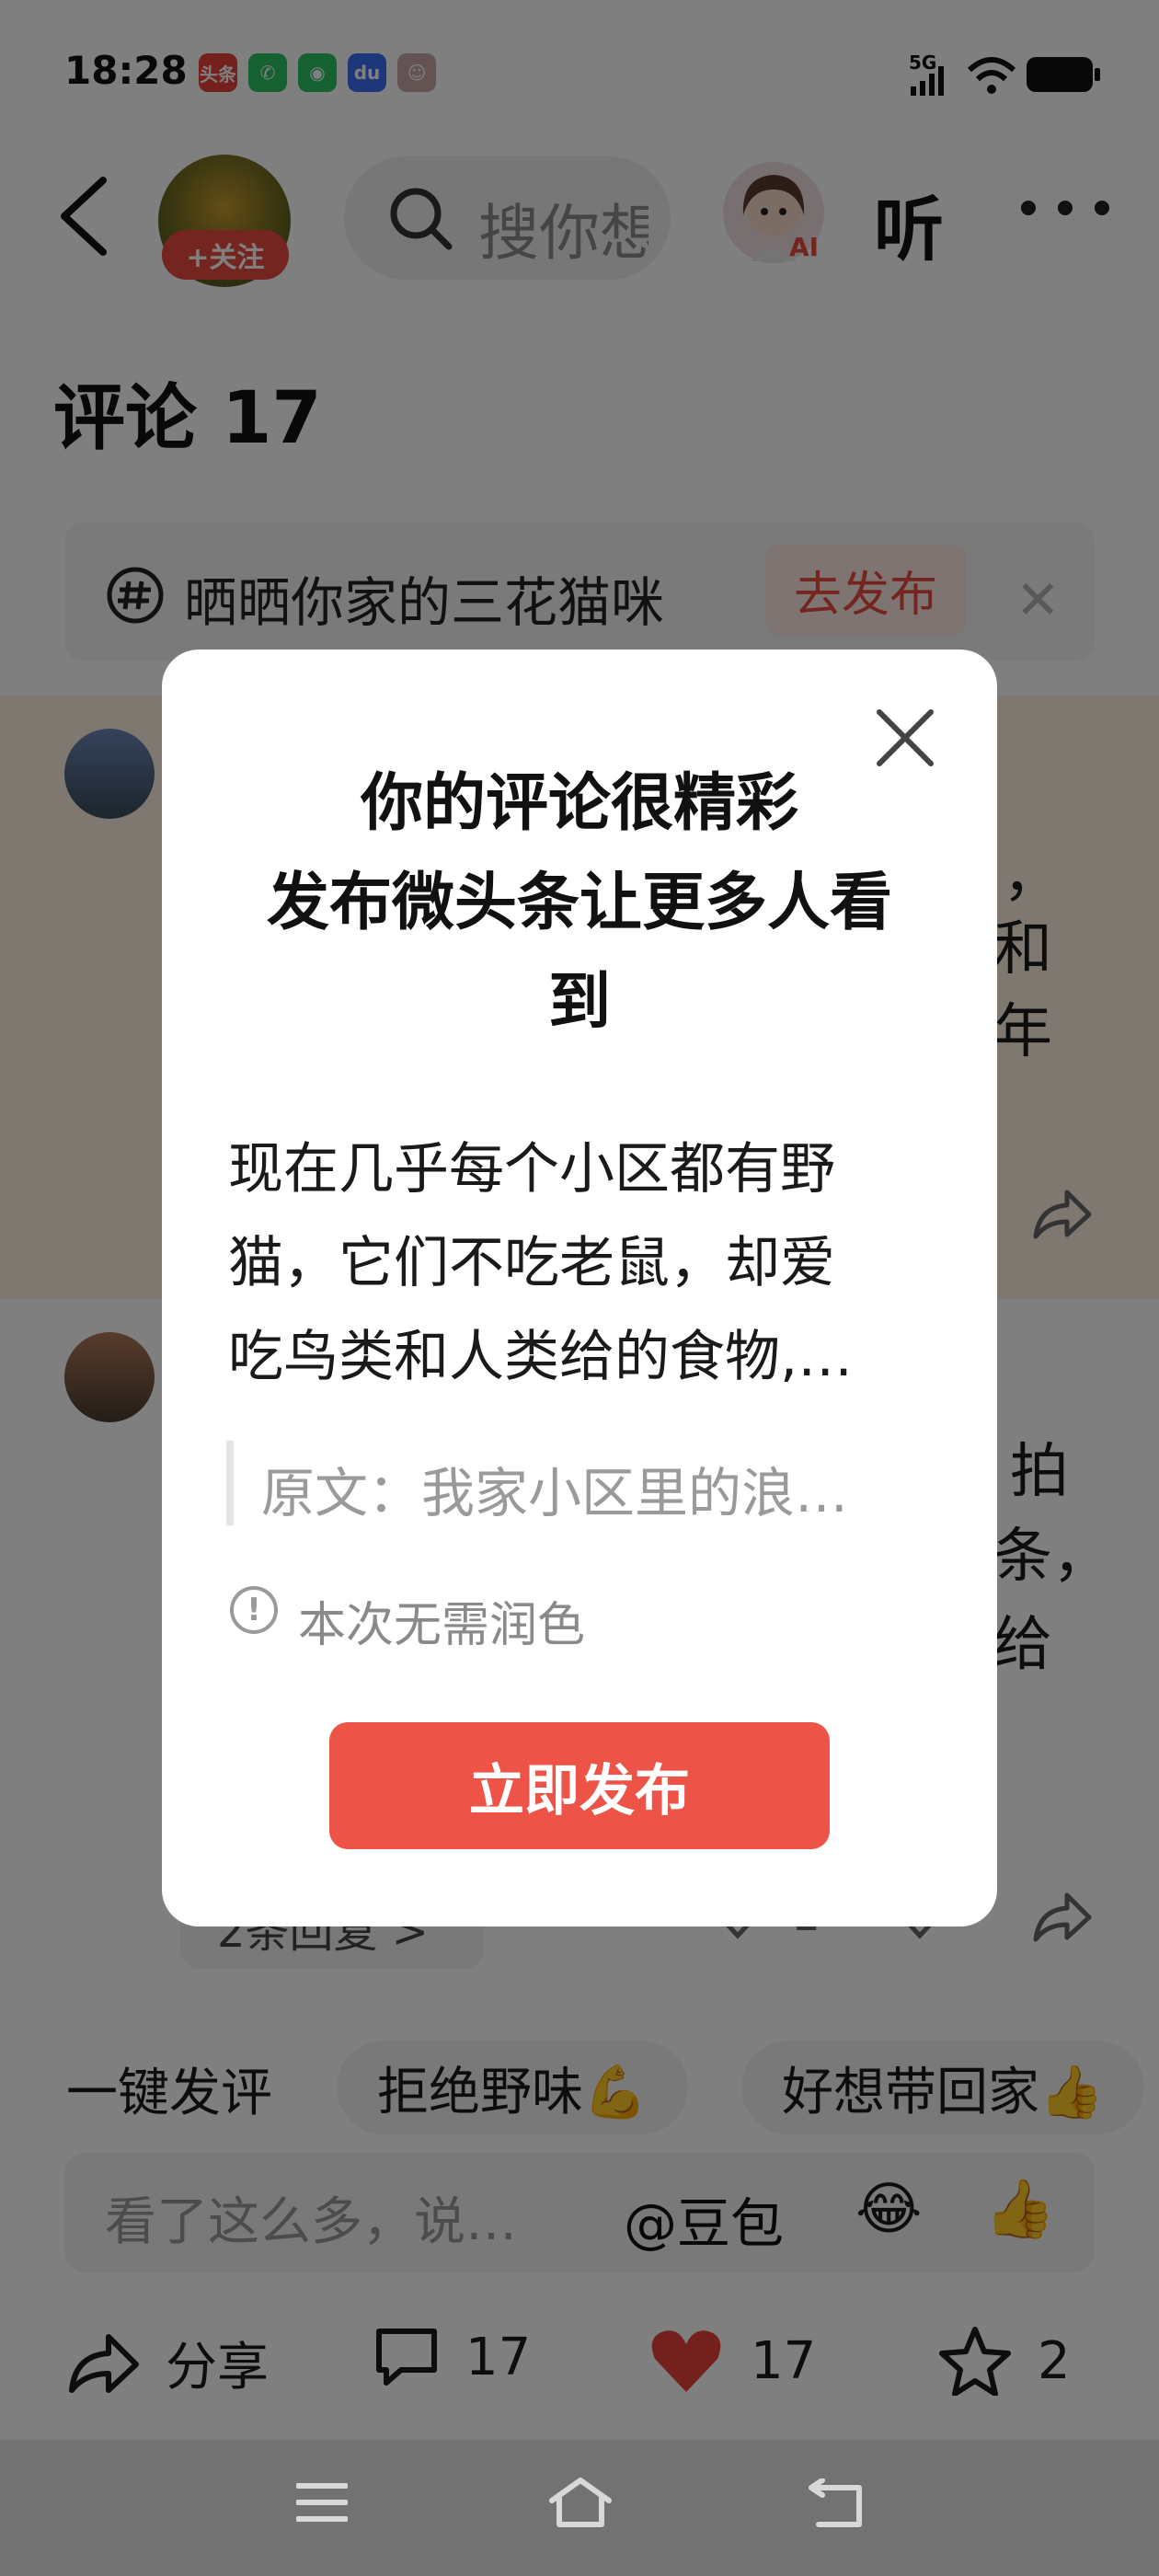 The height and width of the screenshot is (2576, 1159). I want to click on system-nav-bar, so click(579, 2508).